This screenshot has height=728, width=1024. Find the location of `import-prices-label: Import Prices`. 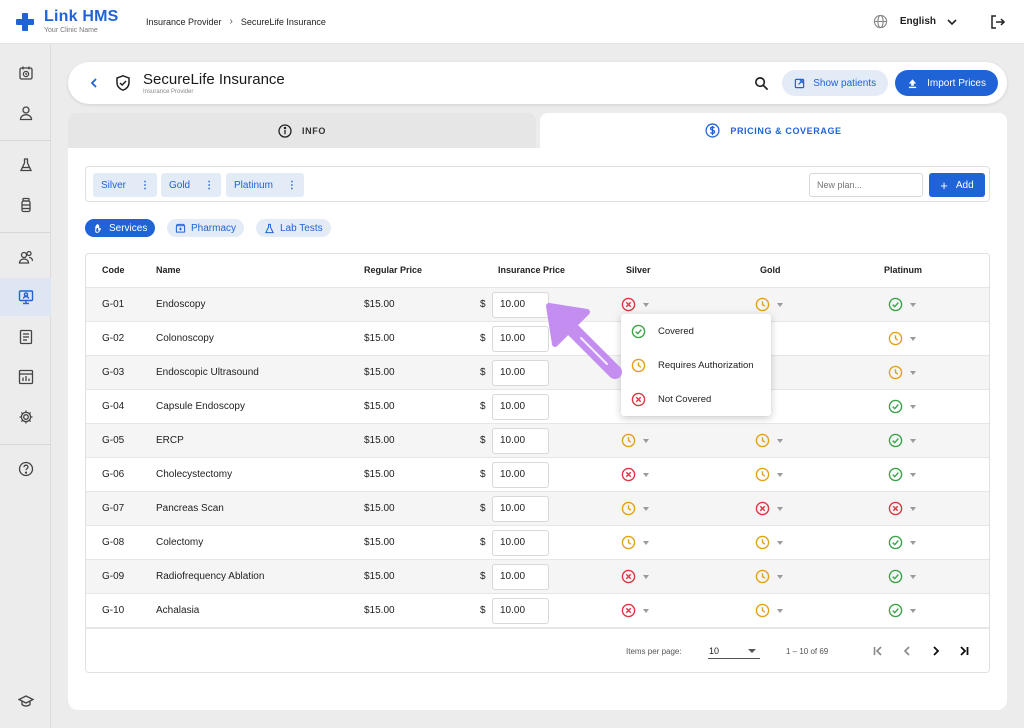

import-prices-label: Import Prices is located at coordinates (956, 83).